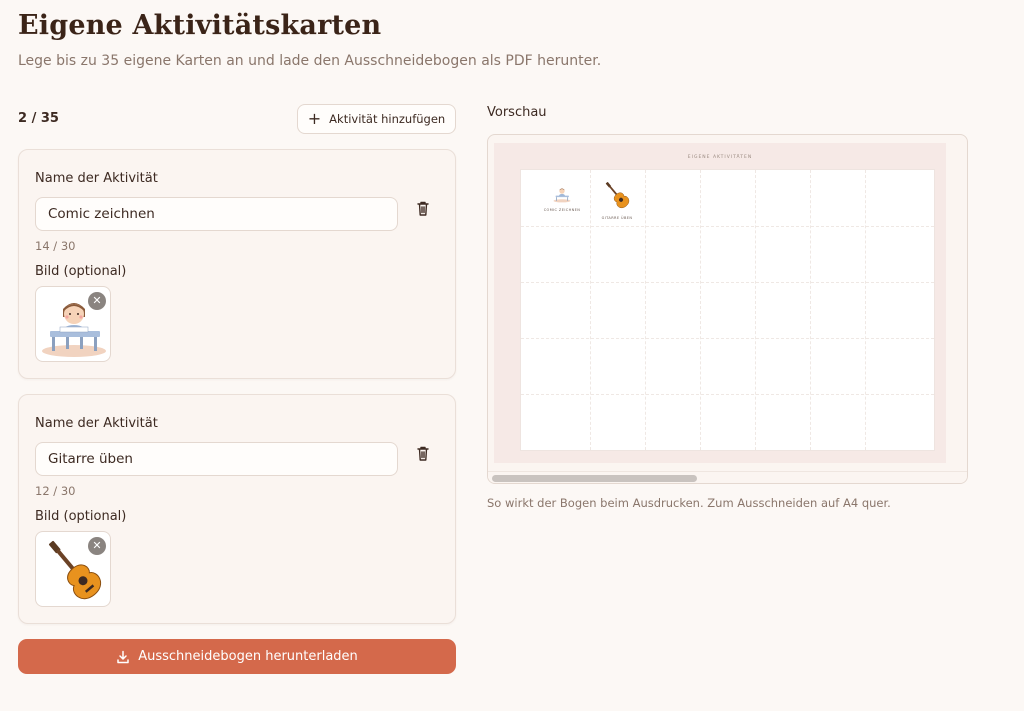 This screenshot has width=1024, height=711. I want to click on preview-scrollbar, so click(727, 477).